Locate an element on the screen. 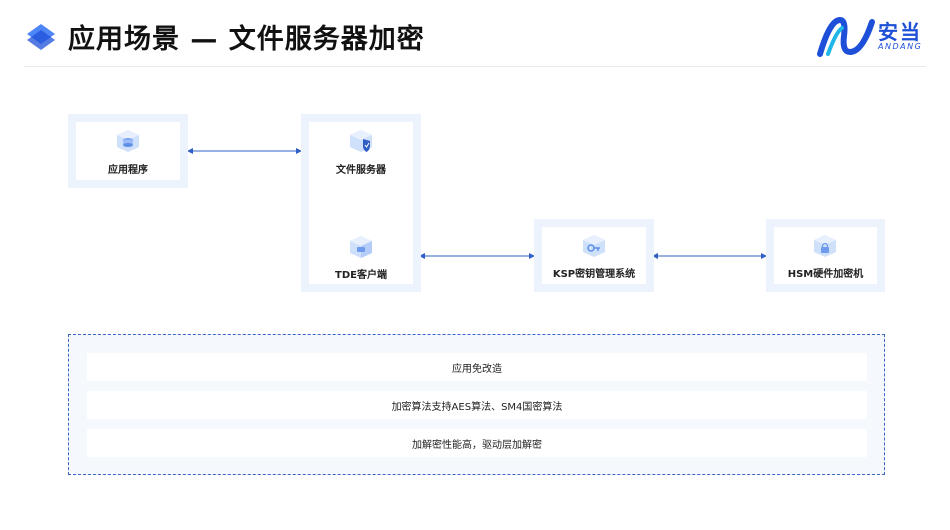 The image size is (950, 530). cube-icon is located at coordinates (361, 247).